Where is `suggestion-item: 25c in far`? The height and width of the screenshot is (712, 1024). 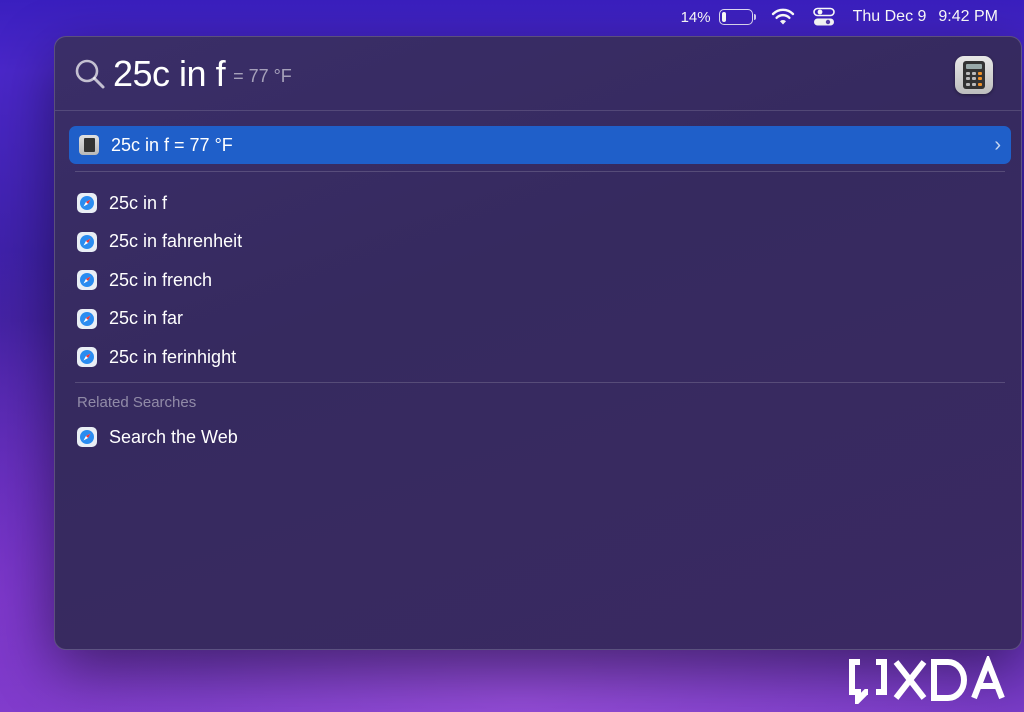
suggestion-item: 25c in far is located at coordinates (527, 319).